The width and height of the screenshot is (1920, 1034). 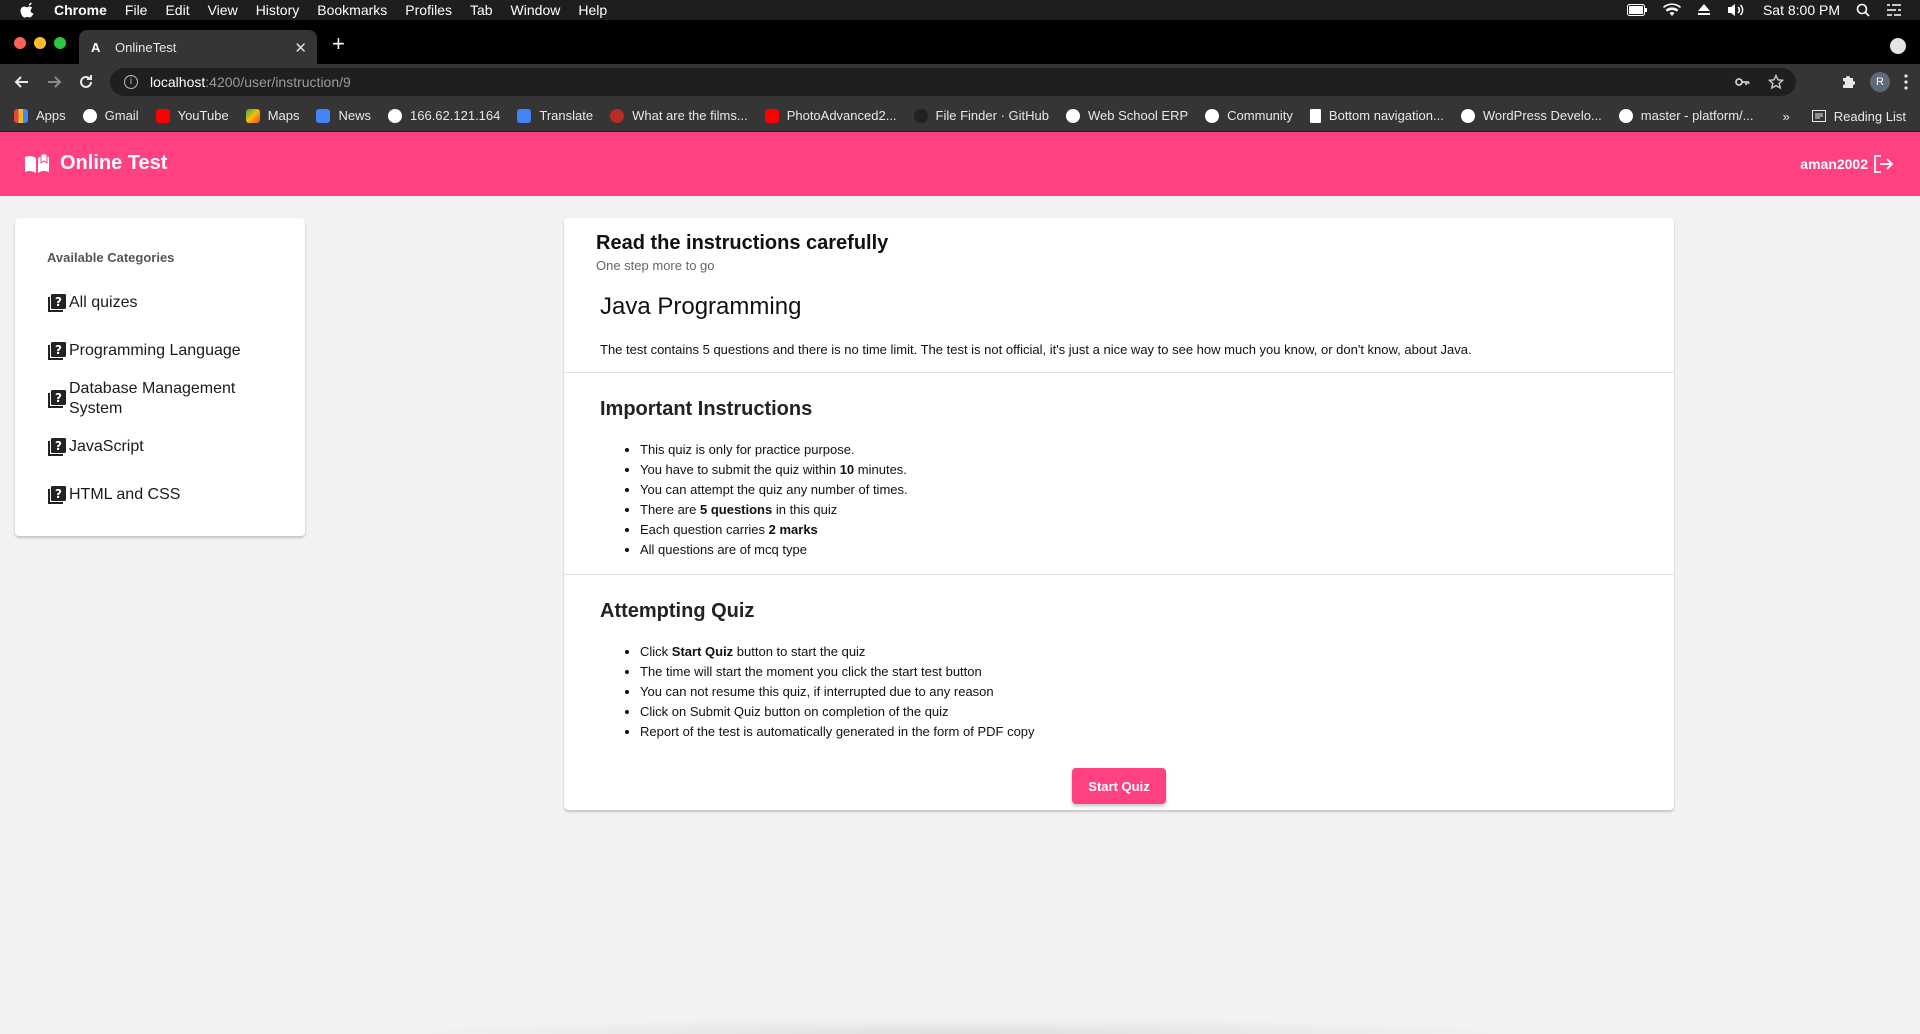 What do you see at coordinates (706, 409) in the screenshot?
I see `important-instructions-heading: Important Instructions` at bounding box center [706, 409].